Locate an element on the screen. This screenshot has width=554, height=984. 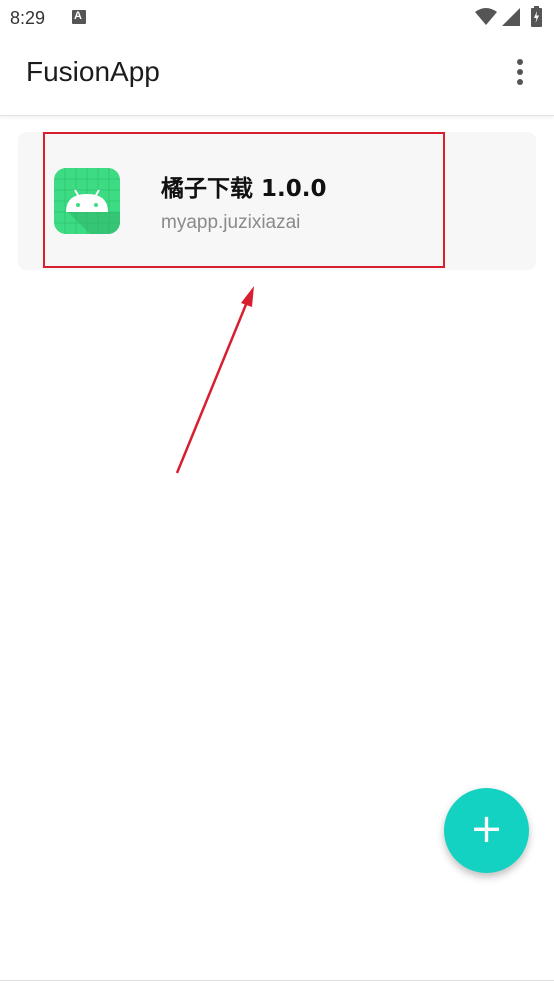
status-bar: 8:29 A is located at coordinates (277, 18).